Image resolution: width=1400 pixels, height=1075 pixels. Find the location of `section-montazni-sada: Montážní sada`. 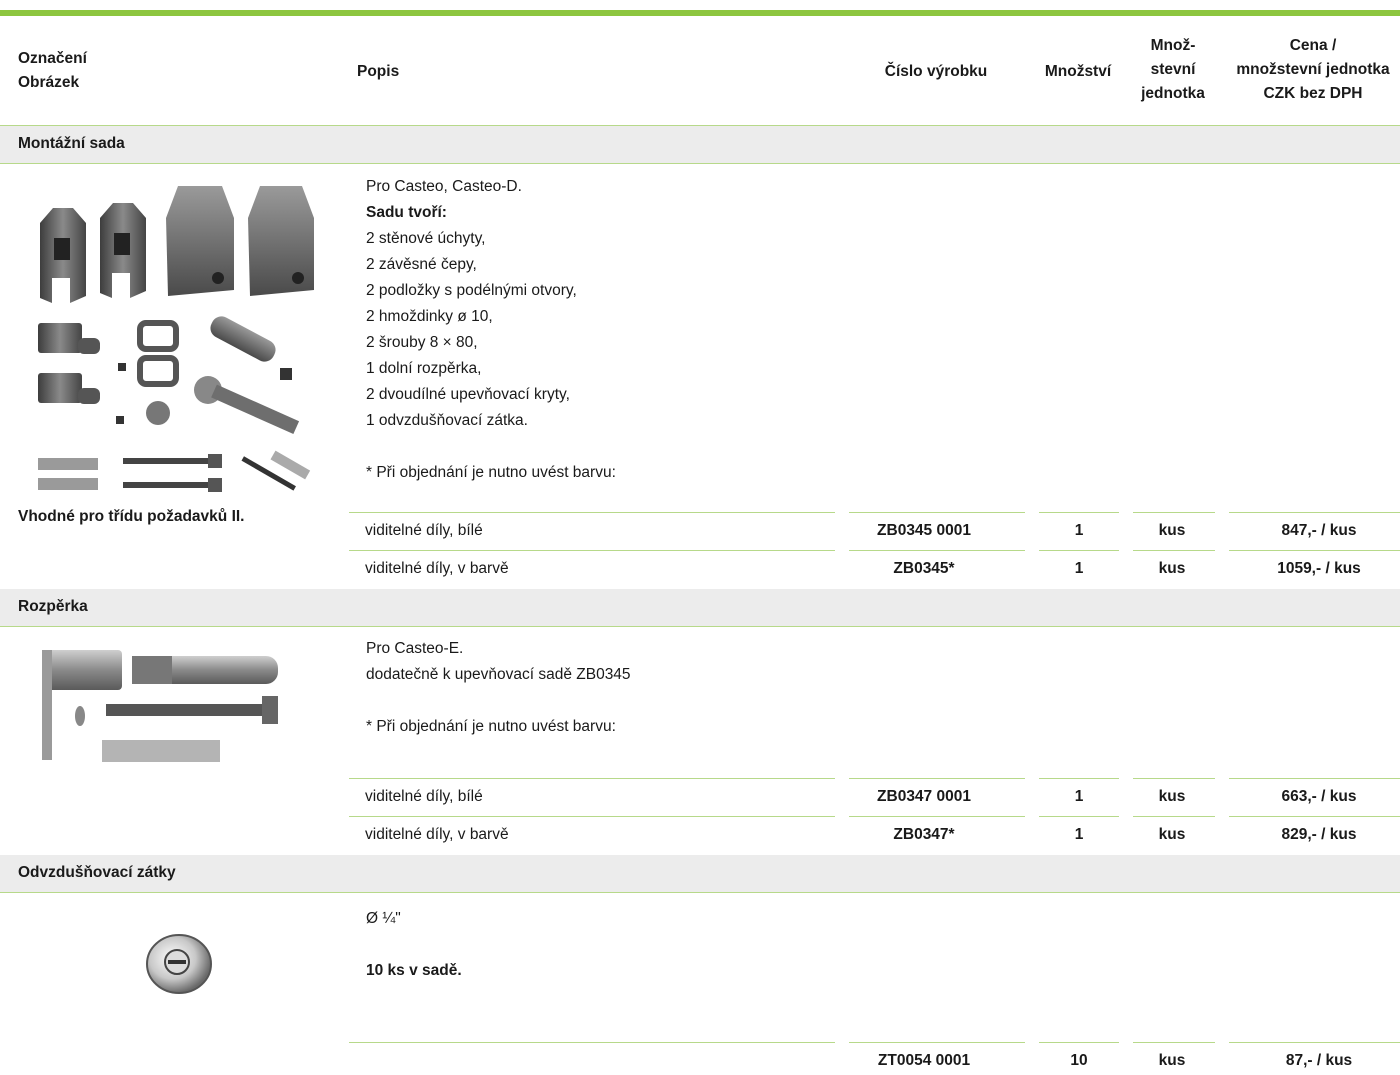

section-montazni-sada: Montážní sada is located at coordinates (700, 145).